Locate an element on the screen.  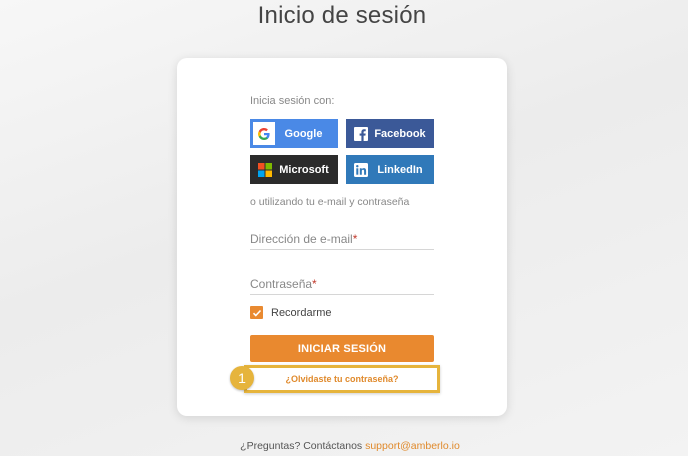
step-number-badge: 1 is located at coordinates (242, 378).